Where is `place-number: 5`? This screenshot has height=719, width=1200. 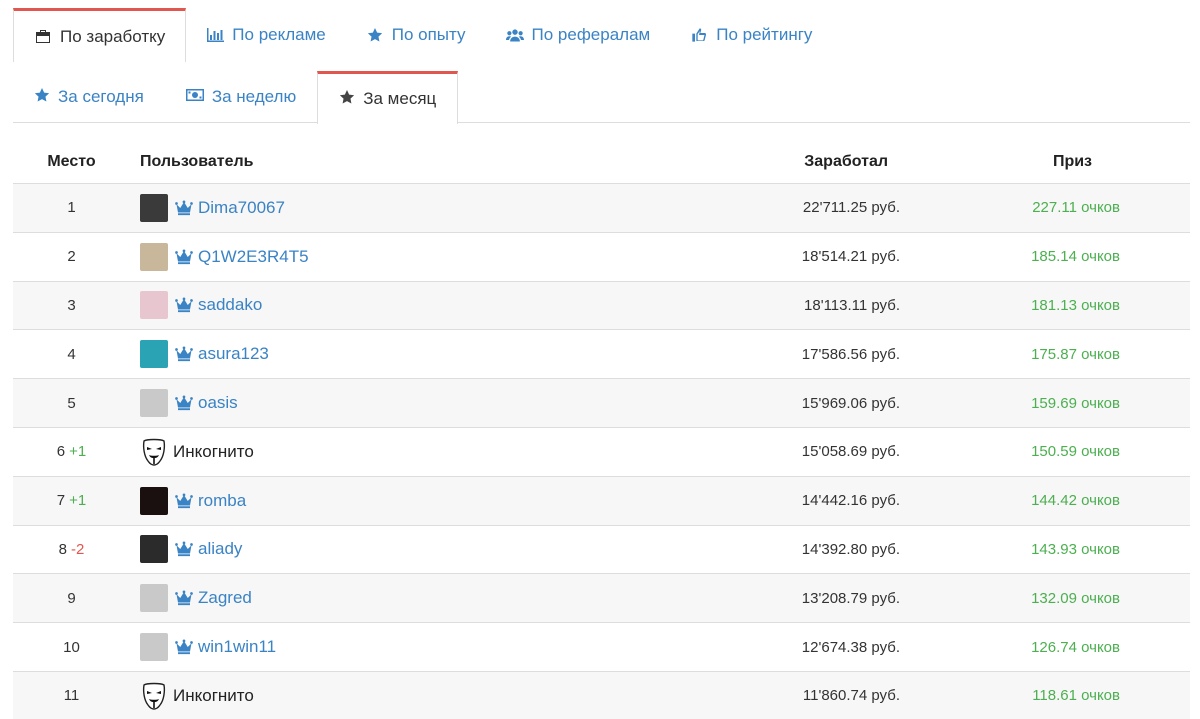 place-number: 5 is located at coordinates (71, 403).